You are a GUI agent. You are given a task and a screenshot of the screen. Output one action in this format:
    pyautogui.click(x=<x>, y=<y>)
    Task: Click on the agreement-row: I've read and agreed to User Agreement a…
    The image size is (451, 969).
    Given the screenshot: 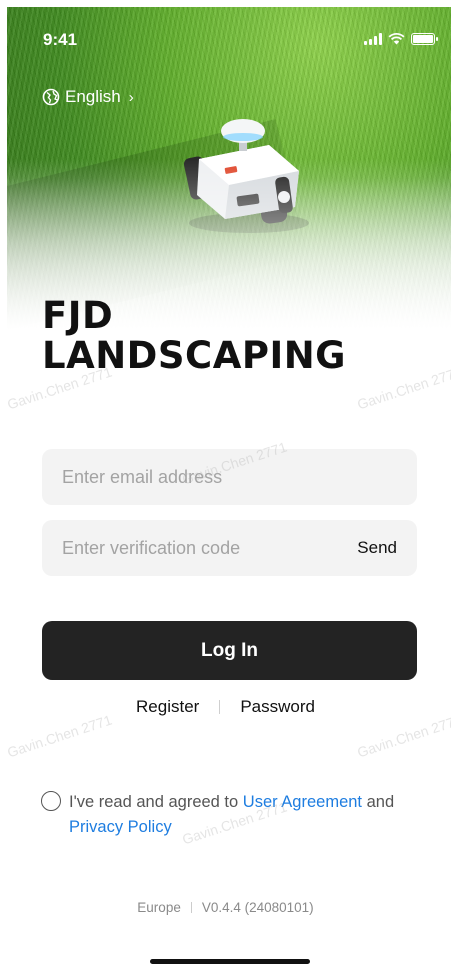 What is the action you would take?
    pyautogui.click(x=231, y=815)
    